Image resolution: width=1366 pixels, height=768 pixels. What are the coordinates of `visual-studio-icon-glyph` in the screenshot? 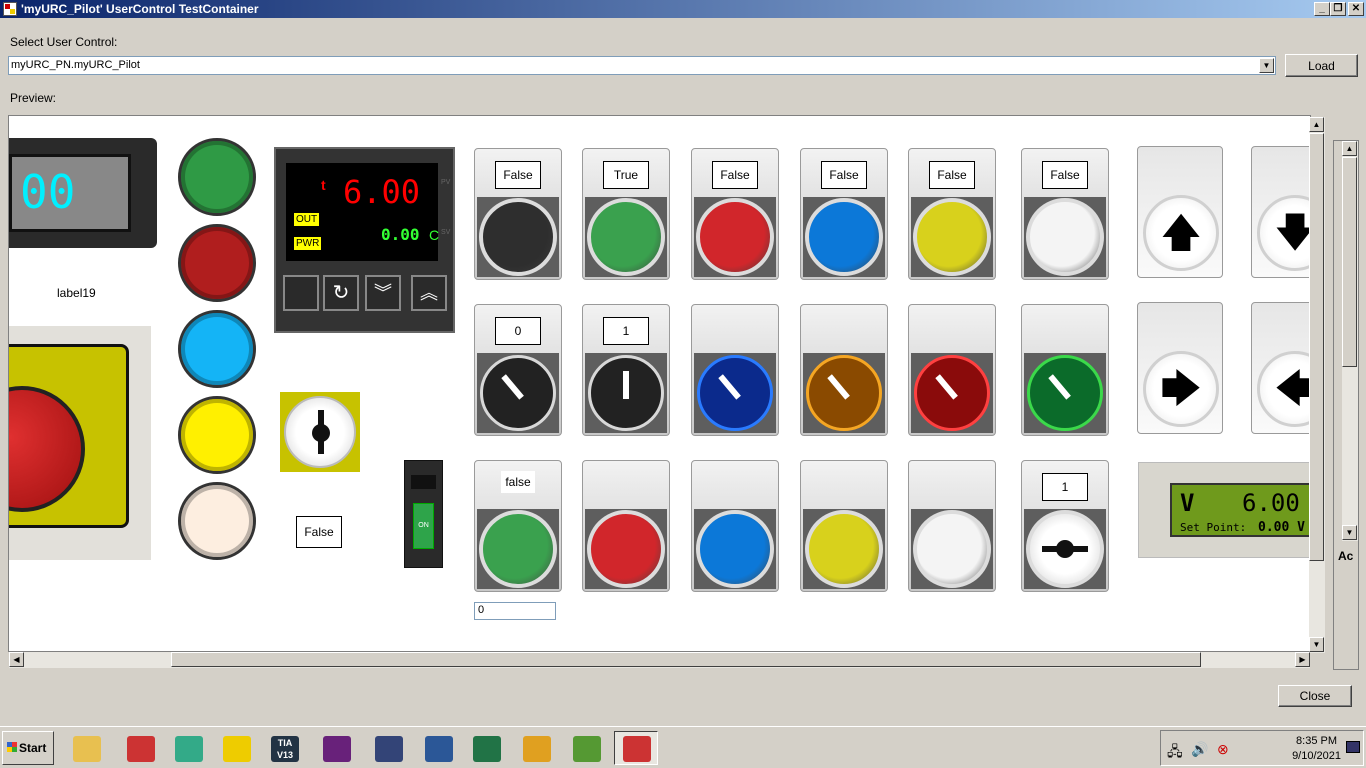 It's located at (337, 749).